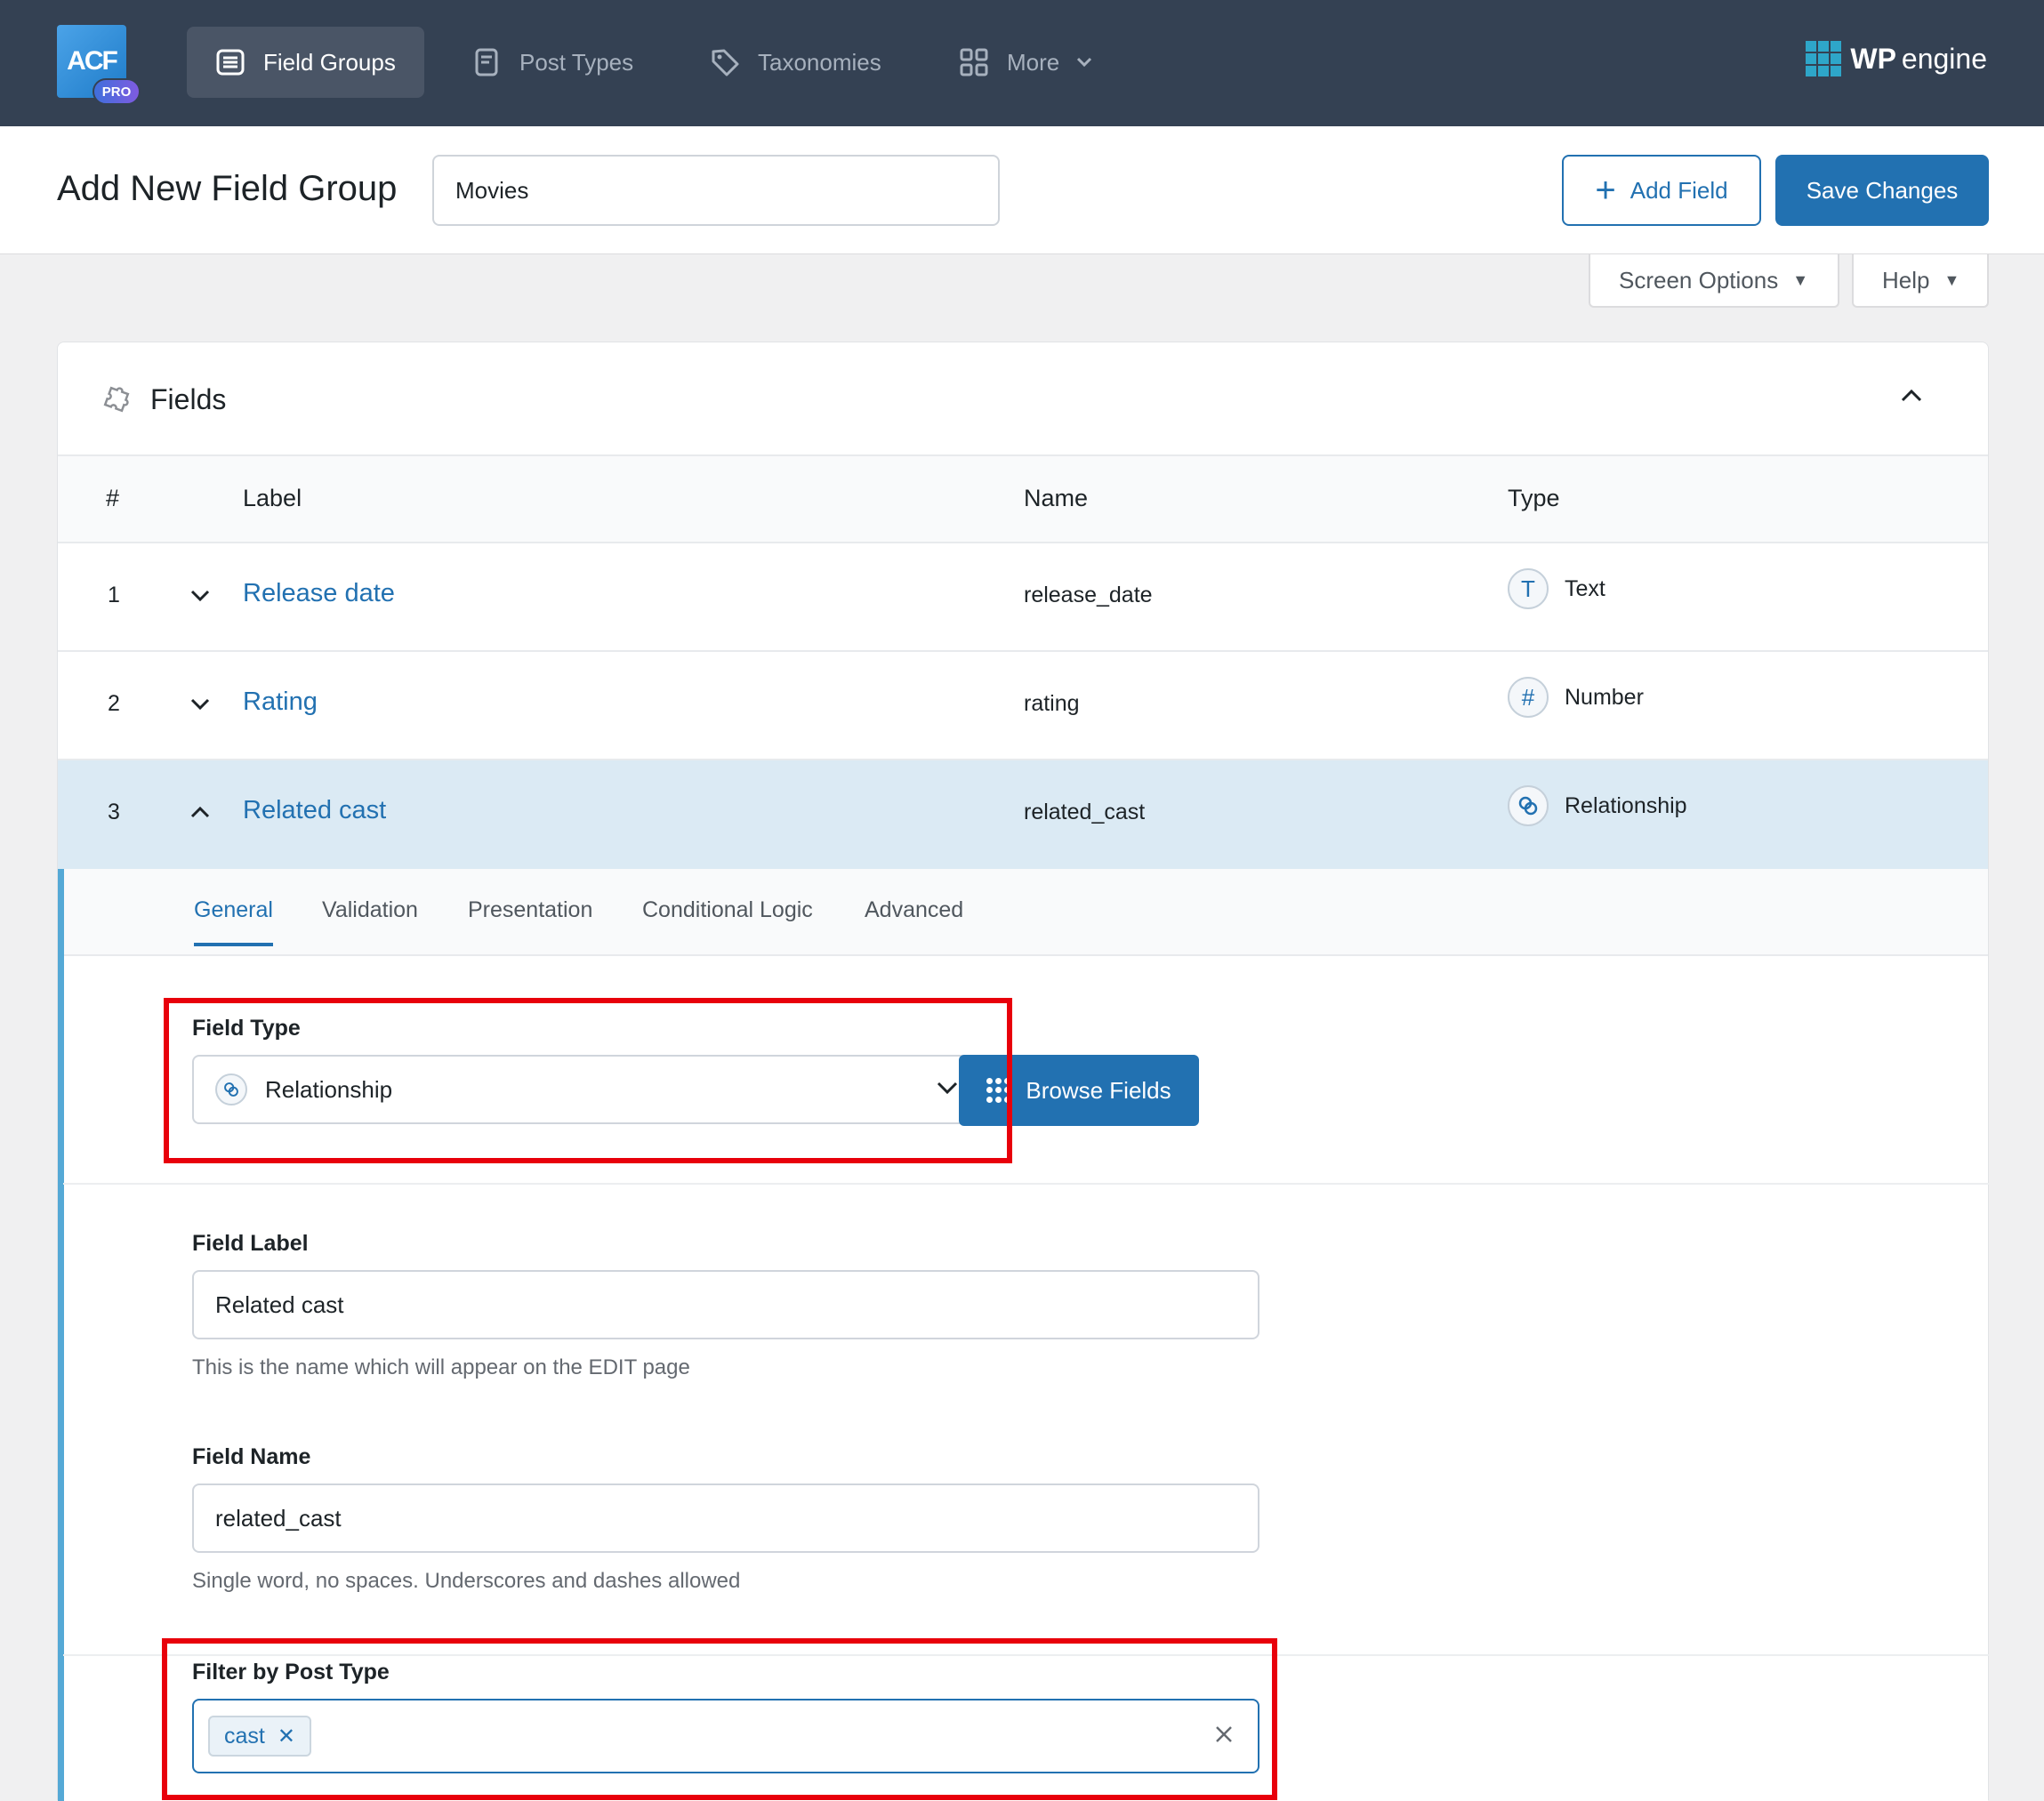 This screenshot has width=2044, height=1801. Describe the element at coordinates (728, 920) in the screenshot. I see `tab-conditional-logic: Conditional Logic` at that location.